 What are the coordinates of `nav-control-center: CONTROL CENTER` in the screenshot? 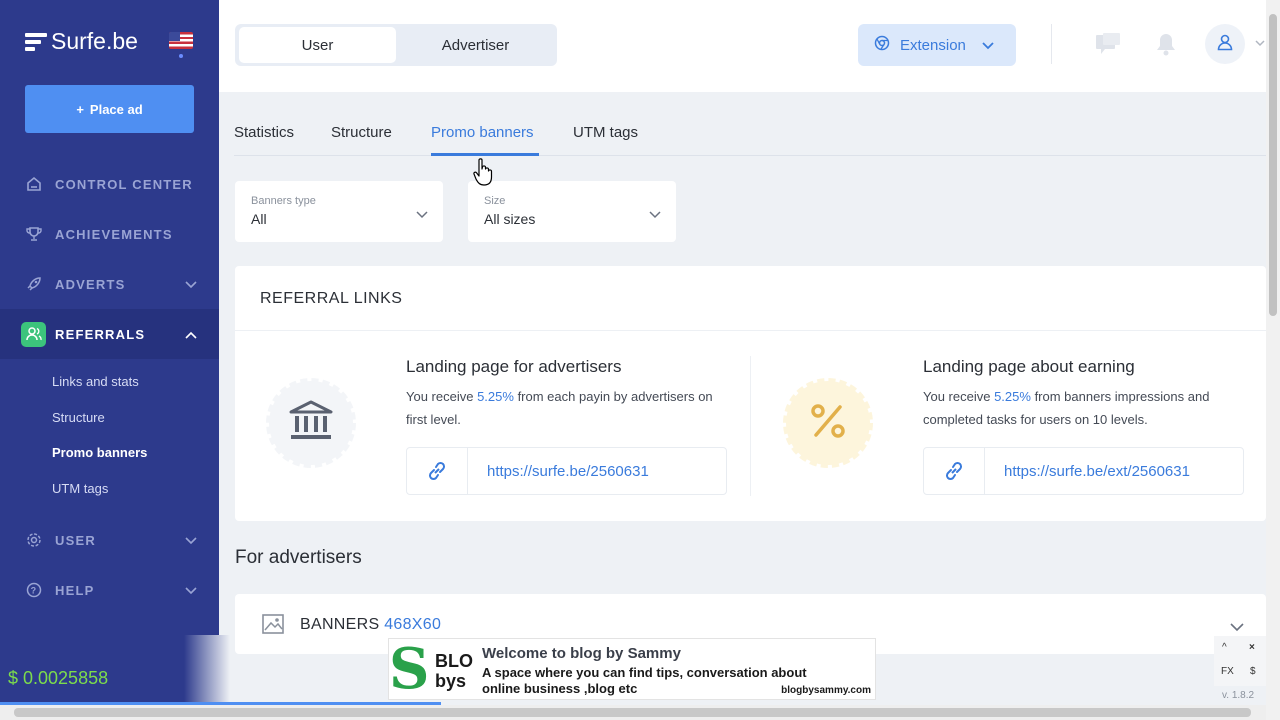 It's located at (109, 184).